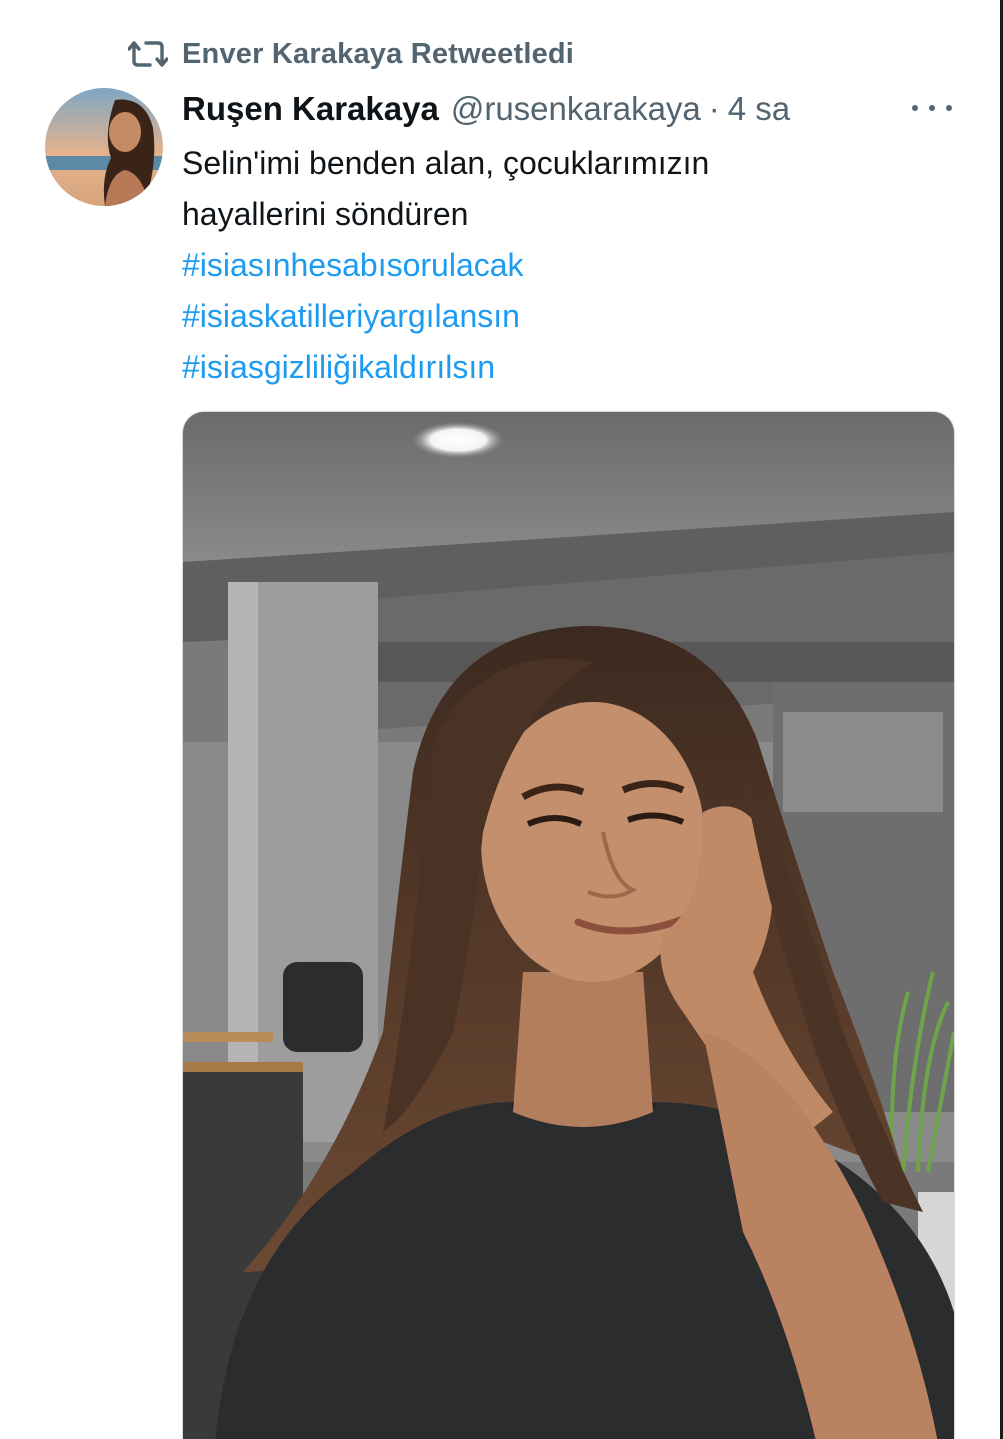 This screenshot has height=1439, width=1003. I want to click on retweet-context: Enver Karakaya Retweetledi, so click(351, 54).